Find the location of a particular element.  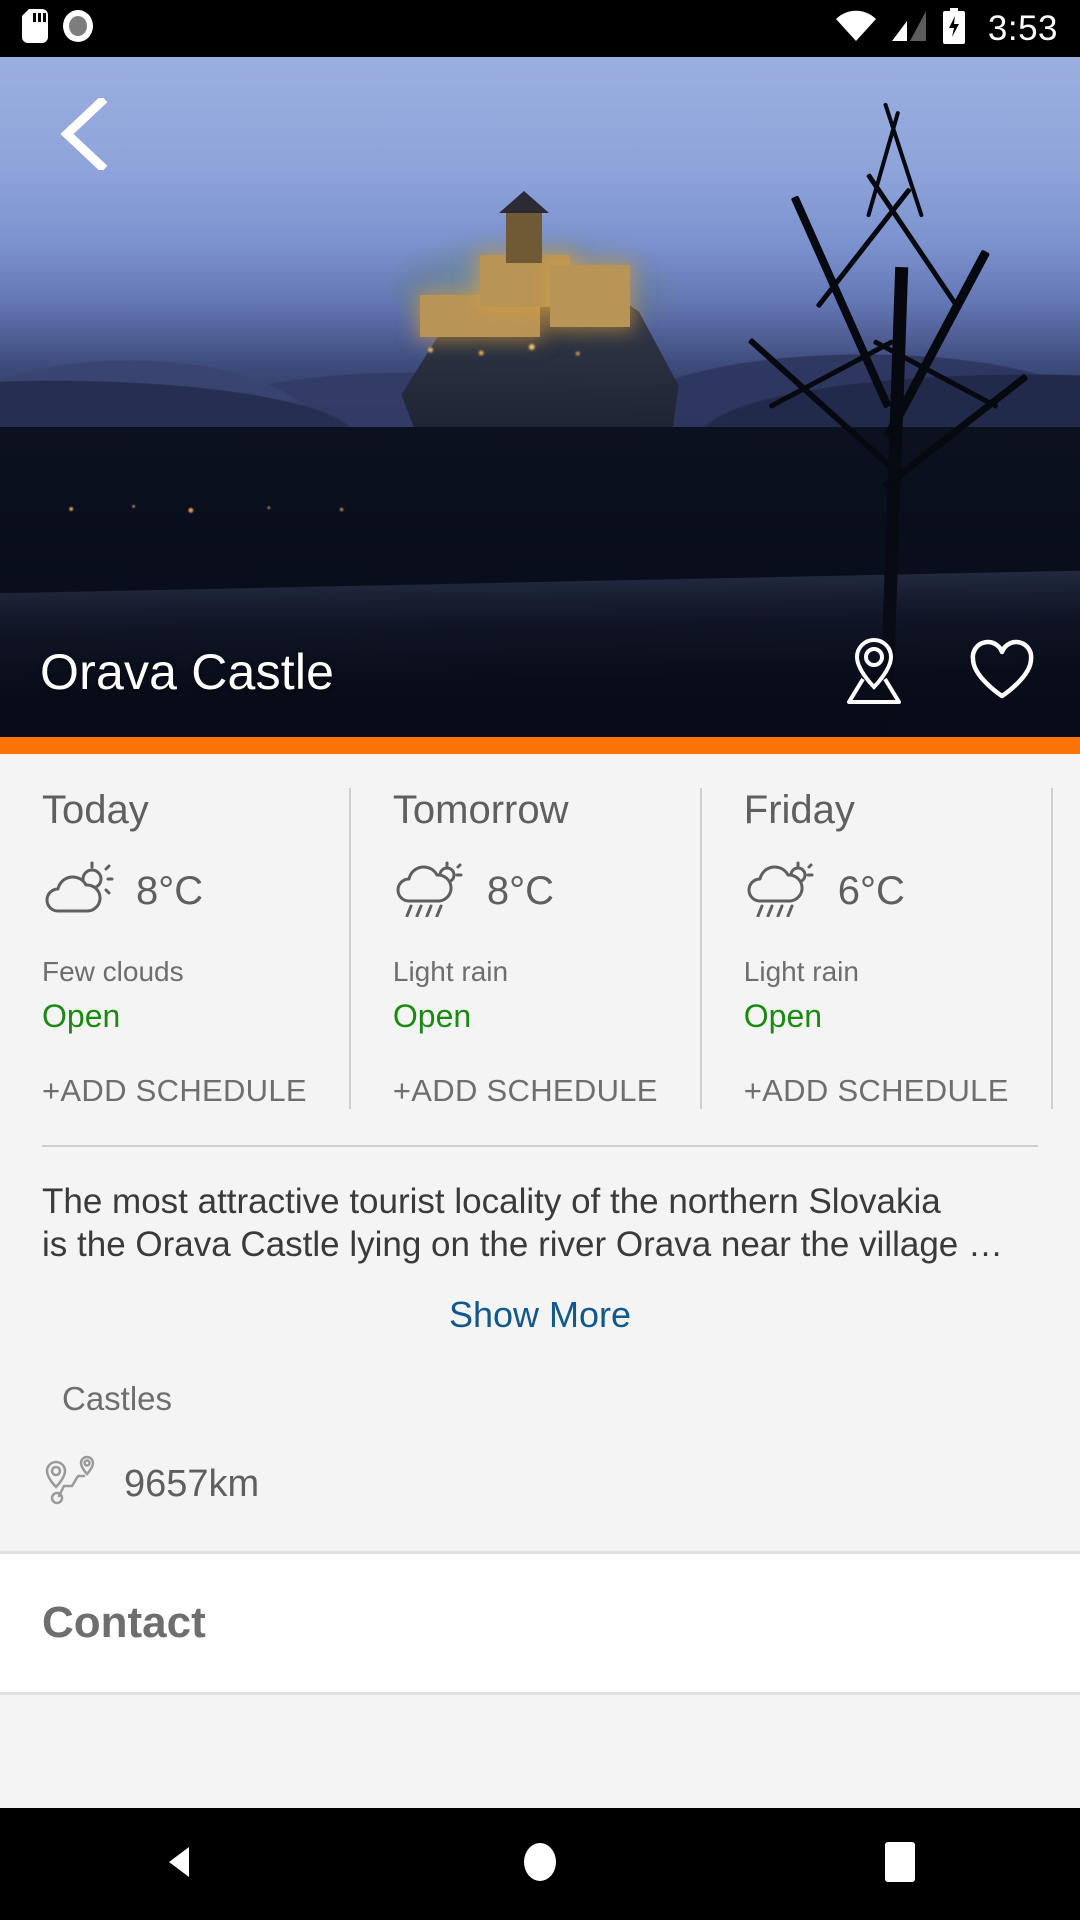

hero-title-bar: Orava Castle is located at coordinates (540, 672).